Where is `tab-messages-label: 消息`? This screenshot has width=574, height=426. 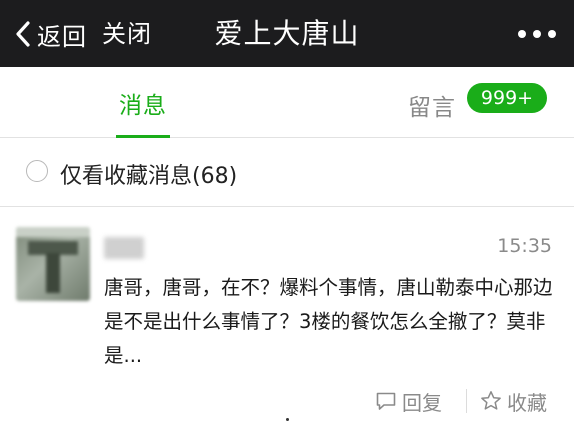 tab-messages-label: 消息 is located at coordinates (143, 106).